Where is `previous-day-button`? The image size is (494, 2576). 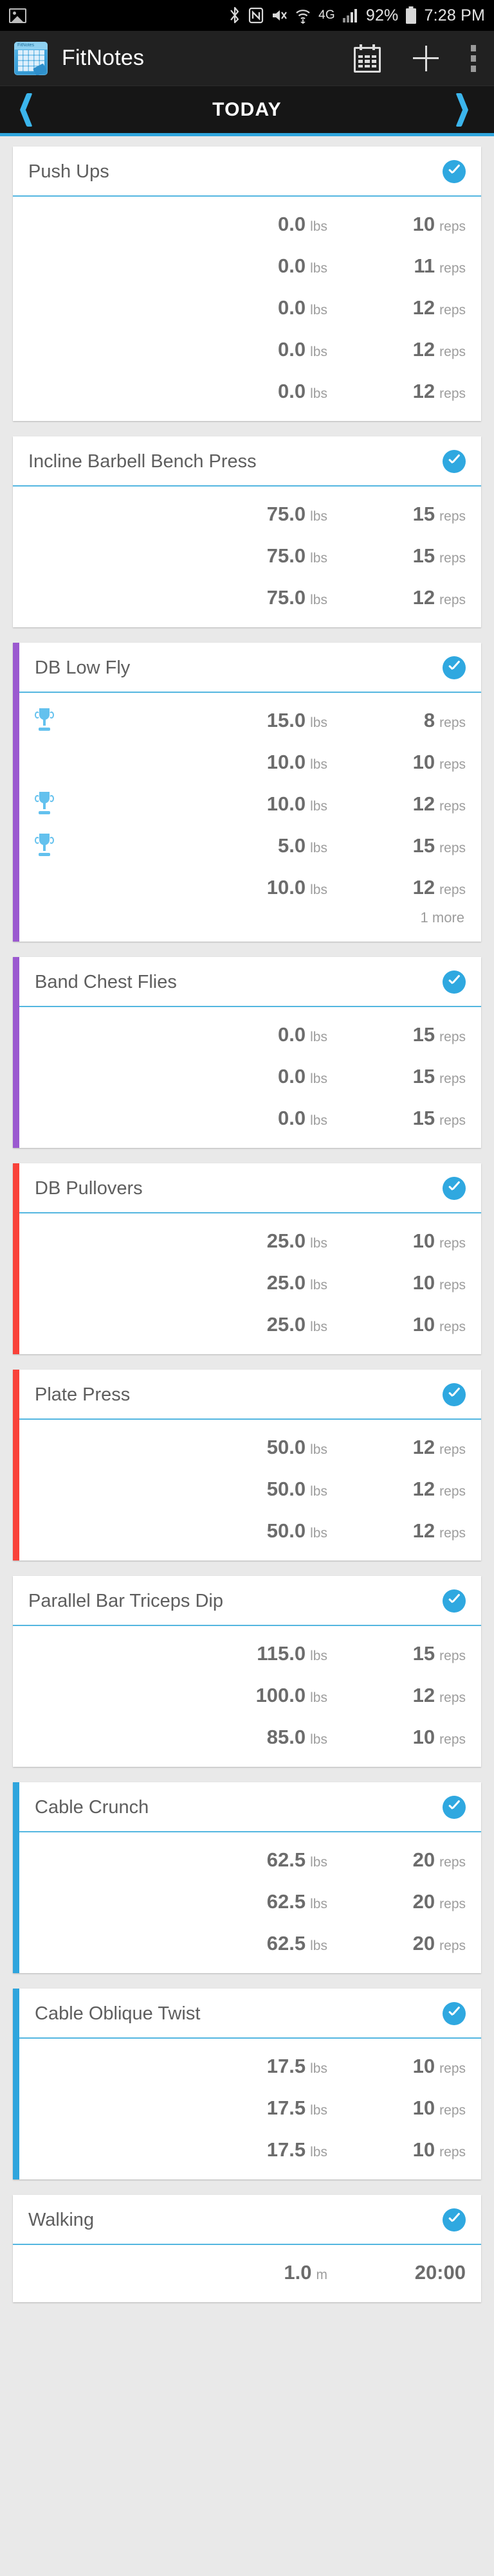 previous-day-button is located at coordinates (29, 110).